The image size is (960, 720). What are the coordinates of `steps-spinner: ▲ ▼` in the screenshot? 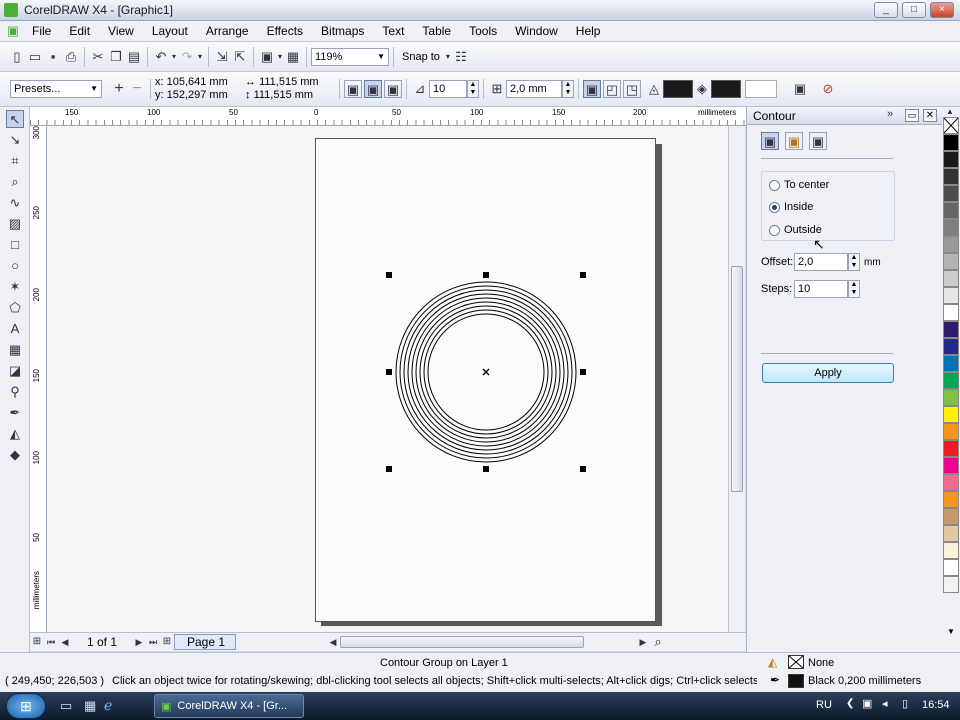 It's located at (473, 89).